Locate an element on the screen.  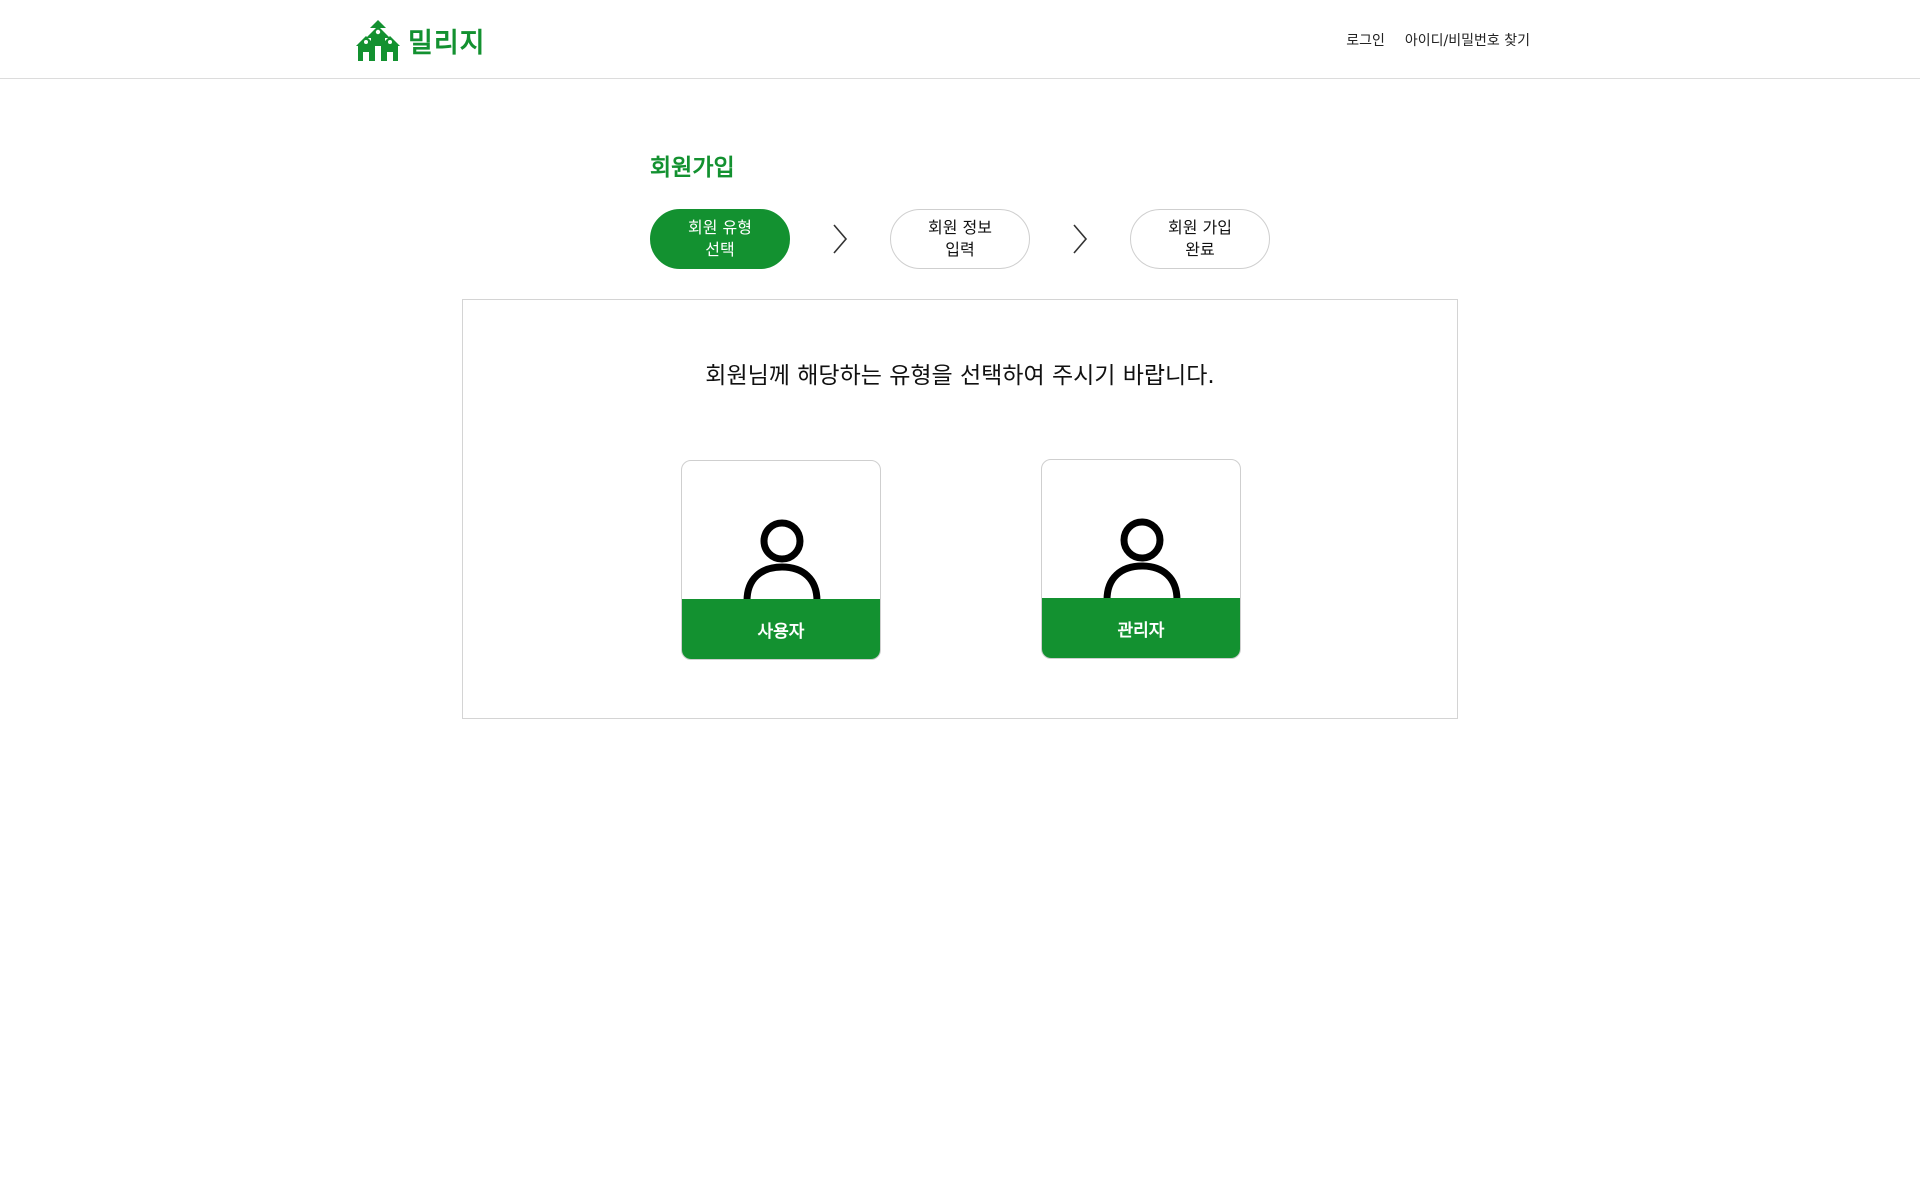
step-enter-info: 회원 정보 입력 is located at coordinates (960, 239).